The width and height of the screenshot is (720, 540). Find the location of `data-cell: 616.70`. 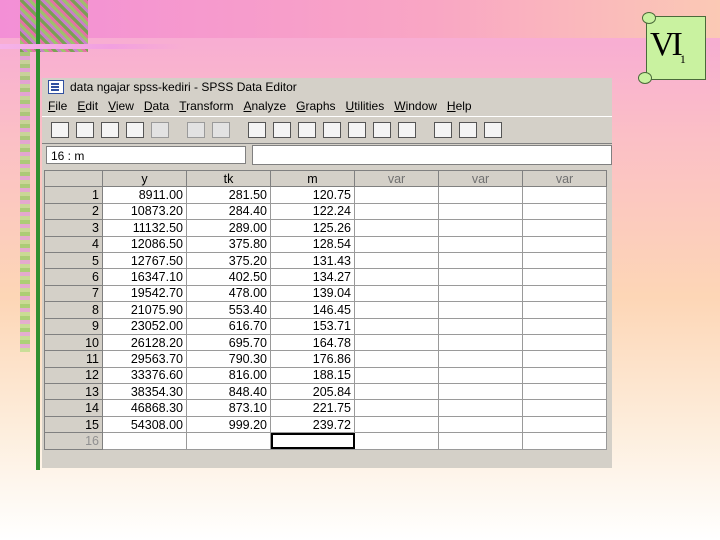

data-cell: 616.70 is located at coordinates (228, 326).